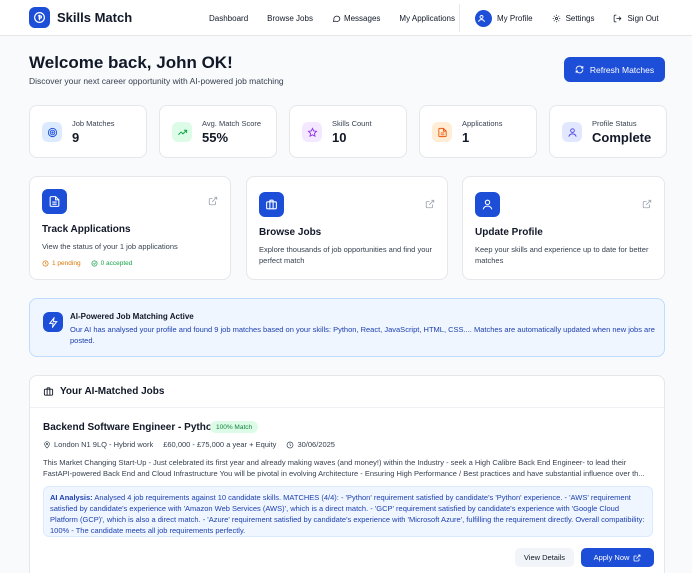 Image resolution: width=692 pixels, height=573 pixels. What do you see at coordinates (316, 444) in the screenshot?
I see `job-date-label: 30/06/2025` at bounding box center [316, 444].